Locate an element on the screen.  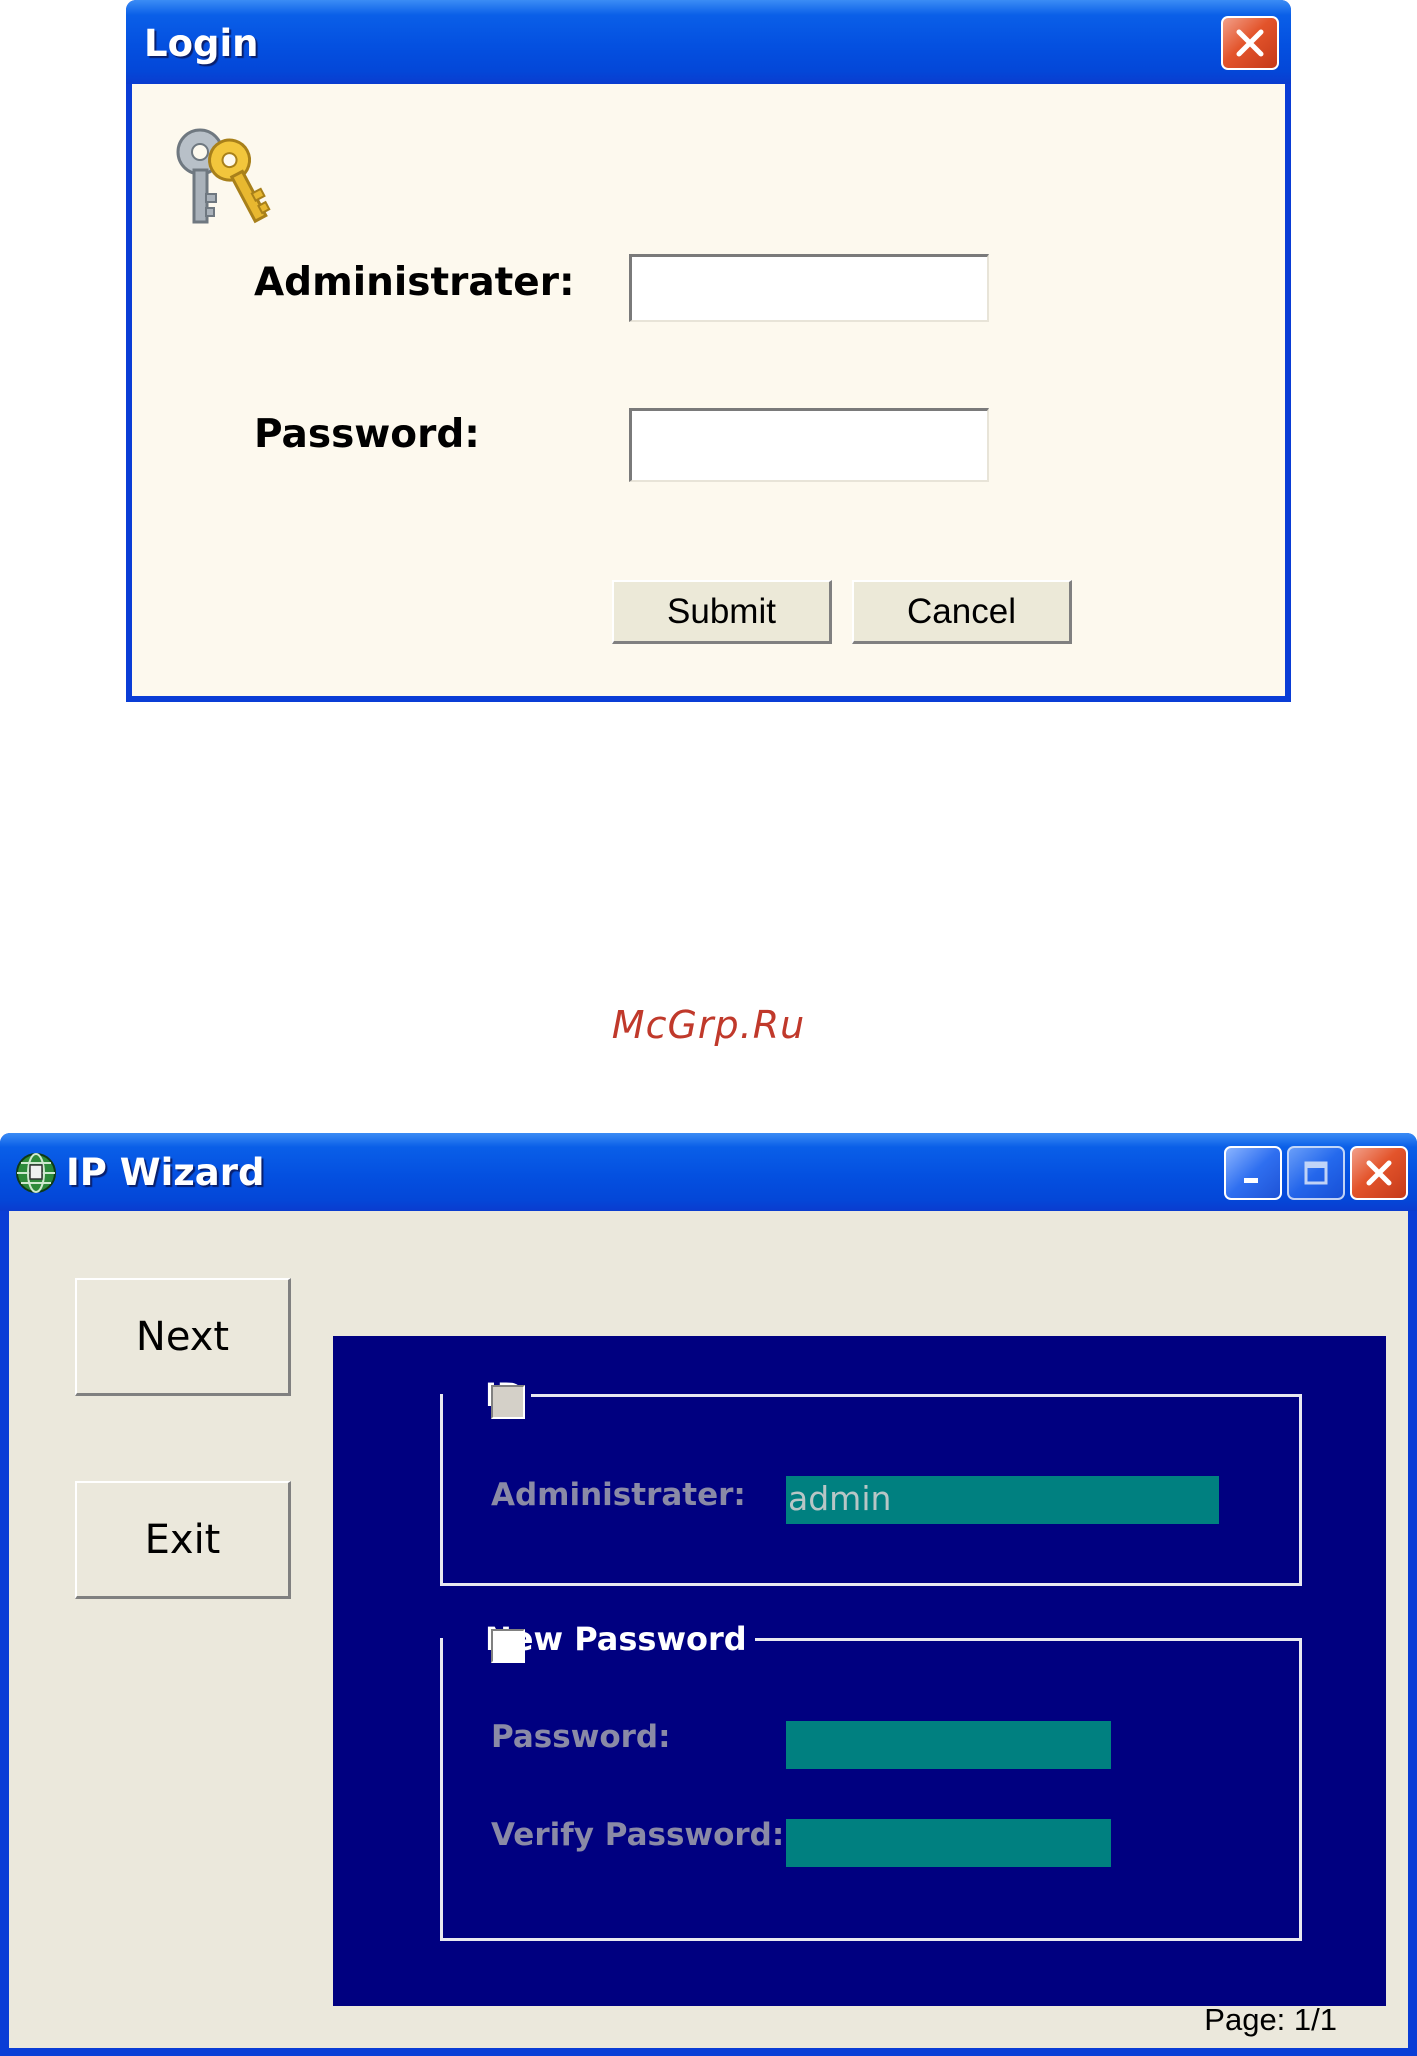
wizard-password-field is located at coordinates (948, 1745).